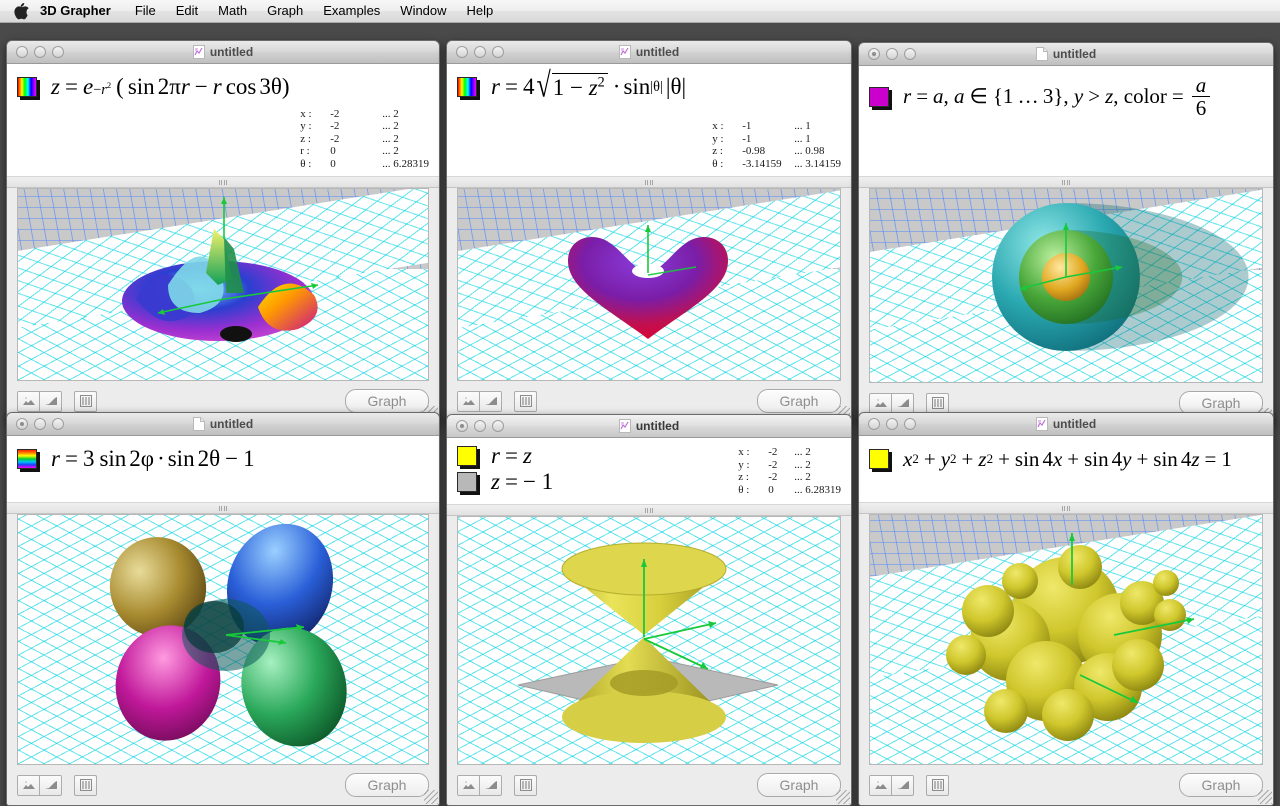 This screenshot has height=806, width=1280. What do you see at coordinates (595, 456) in the screenshot?
I see `equation-row: r = z` at bounding box center [595, 456].